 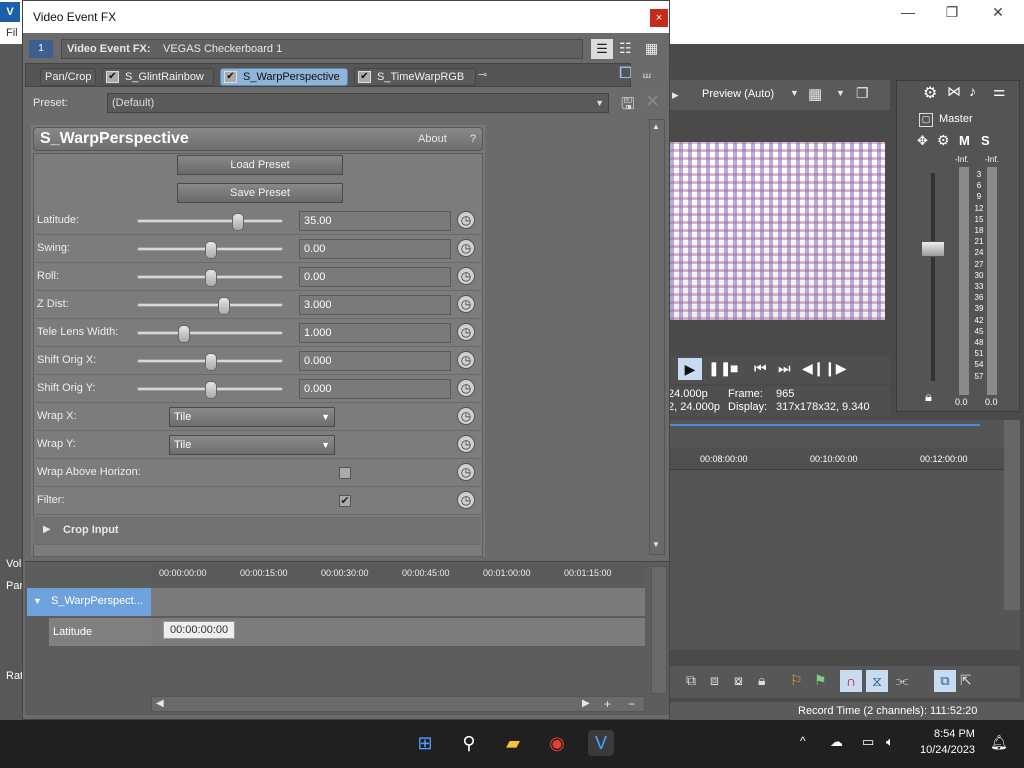 I want to click on prev-frame-icon: ◀❙, so click(x=813, y=368).